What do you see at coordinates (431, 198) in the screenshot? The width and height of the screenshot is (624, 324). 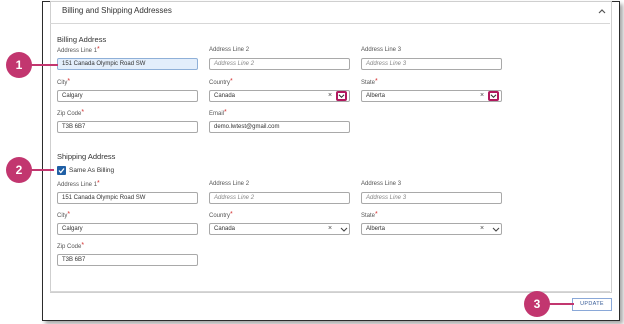 I see `shipping-address3-input: Address Line 3` at bounding box center [431, 198].